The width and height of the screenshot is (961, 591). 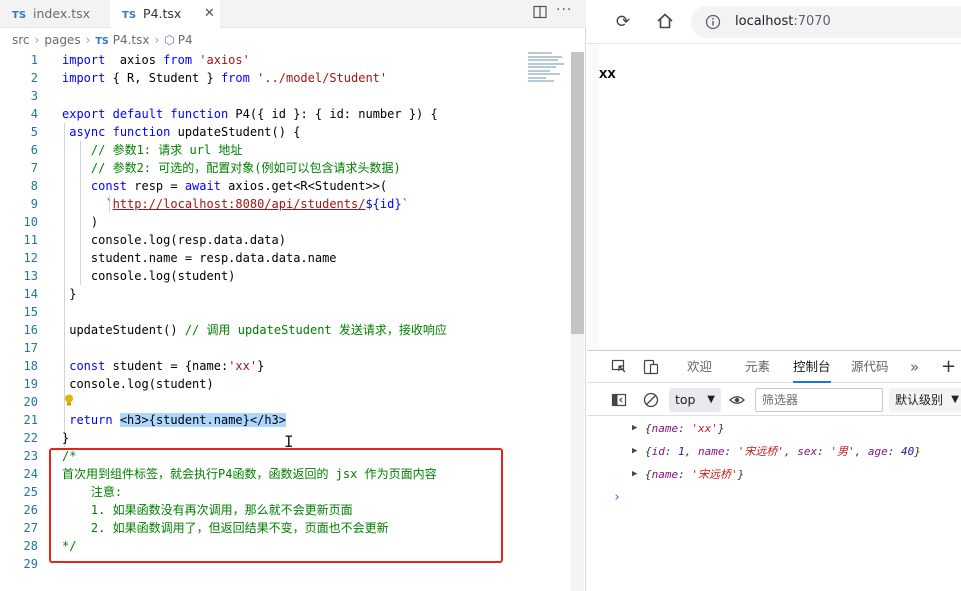 I want to click on breadcrumb-file: P4.tsx, so click(x=131, y=40).